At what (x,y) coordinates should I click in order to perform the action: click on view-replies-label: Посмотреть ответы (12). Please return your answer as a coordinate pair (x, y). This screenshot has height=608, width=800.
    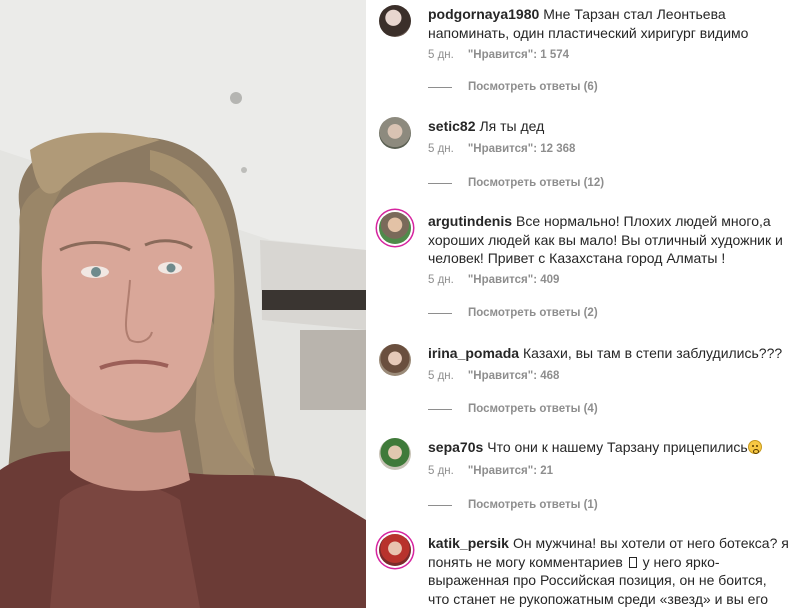
    Looking at the image, I should click on (536, 183).